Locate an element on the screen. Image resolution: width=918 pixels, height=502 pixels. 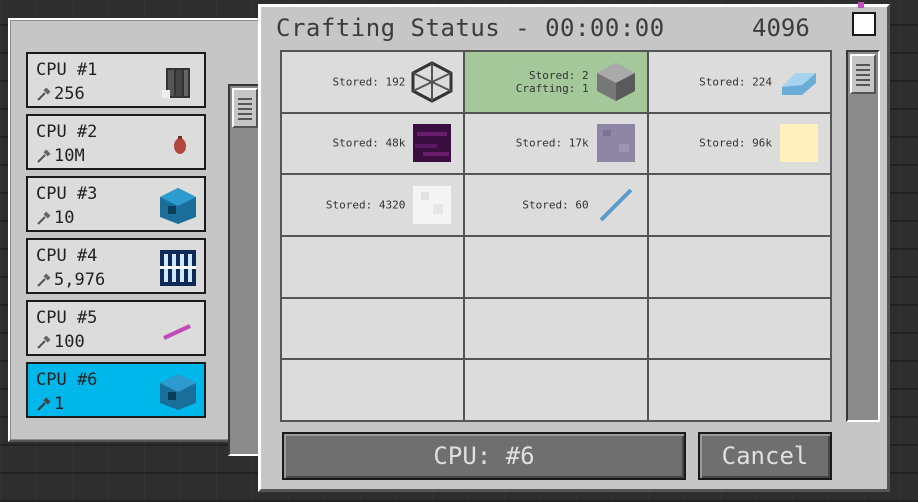
purple-block-icon is located at coordinates (432, 143).